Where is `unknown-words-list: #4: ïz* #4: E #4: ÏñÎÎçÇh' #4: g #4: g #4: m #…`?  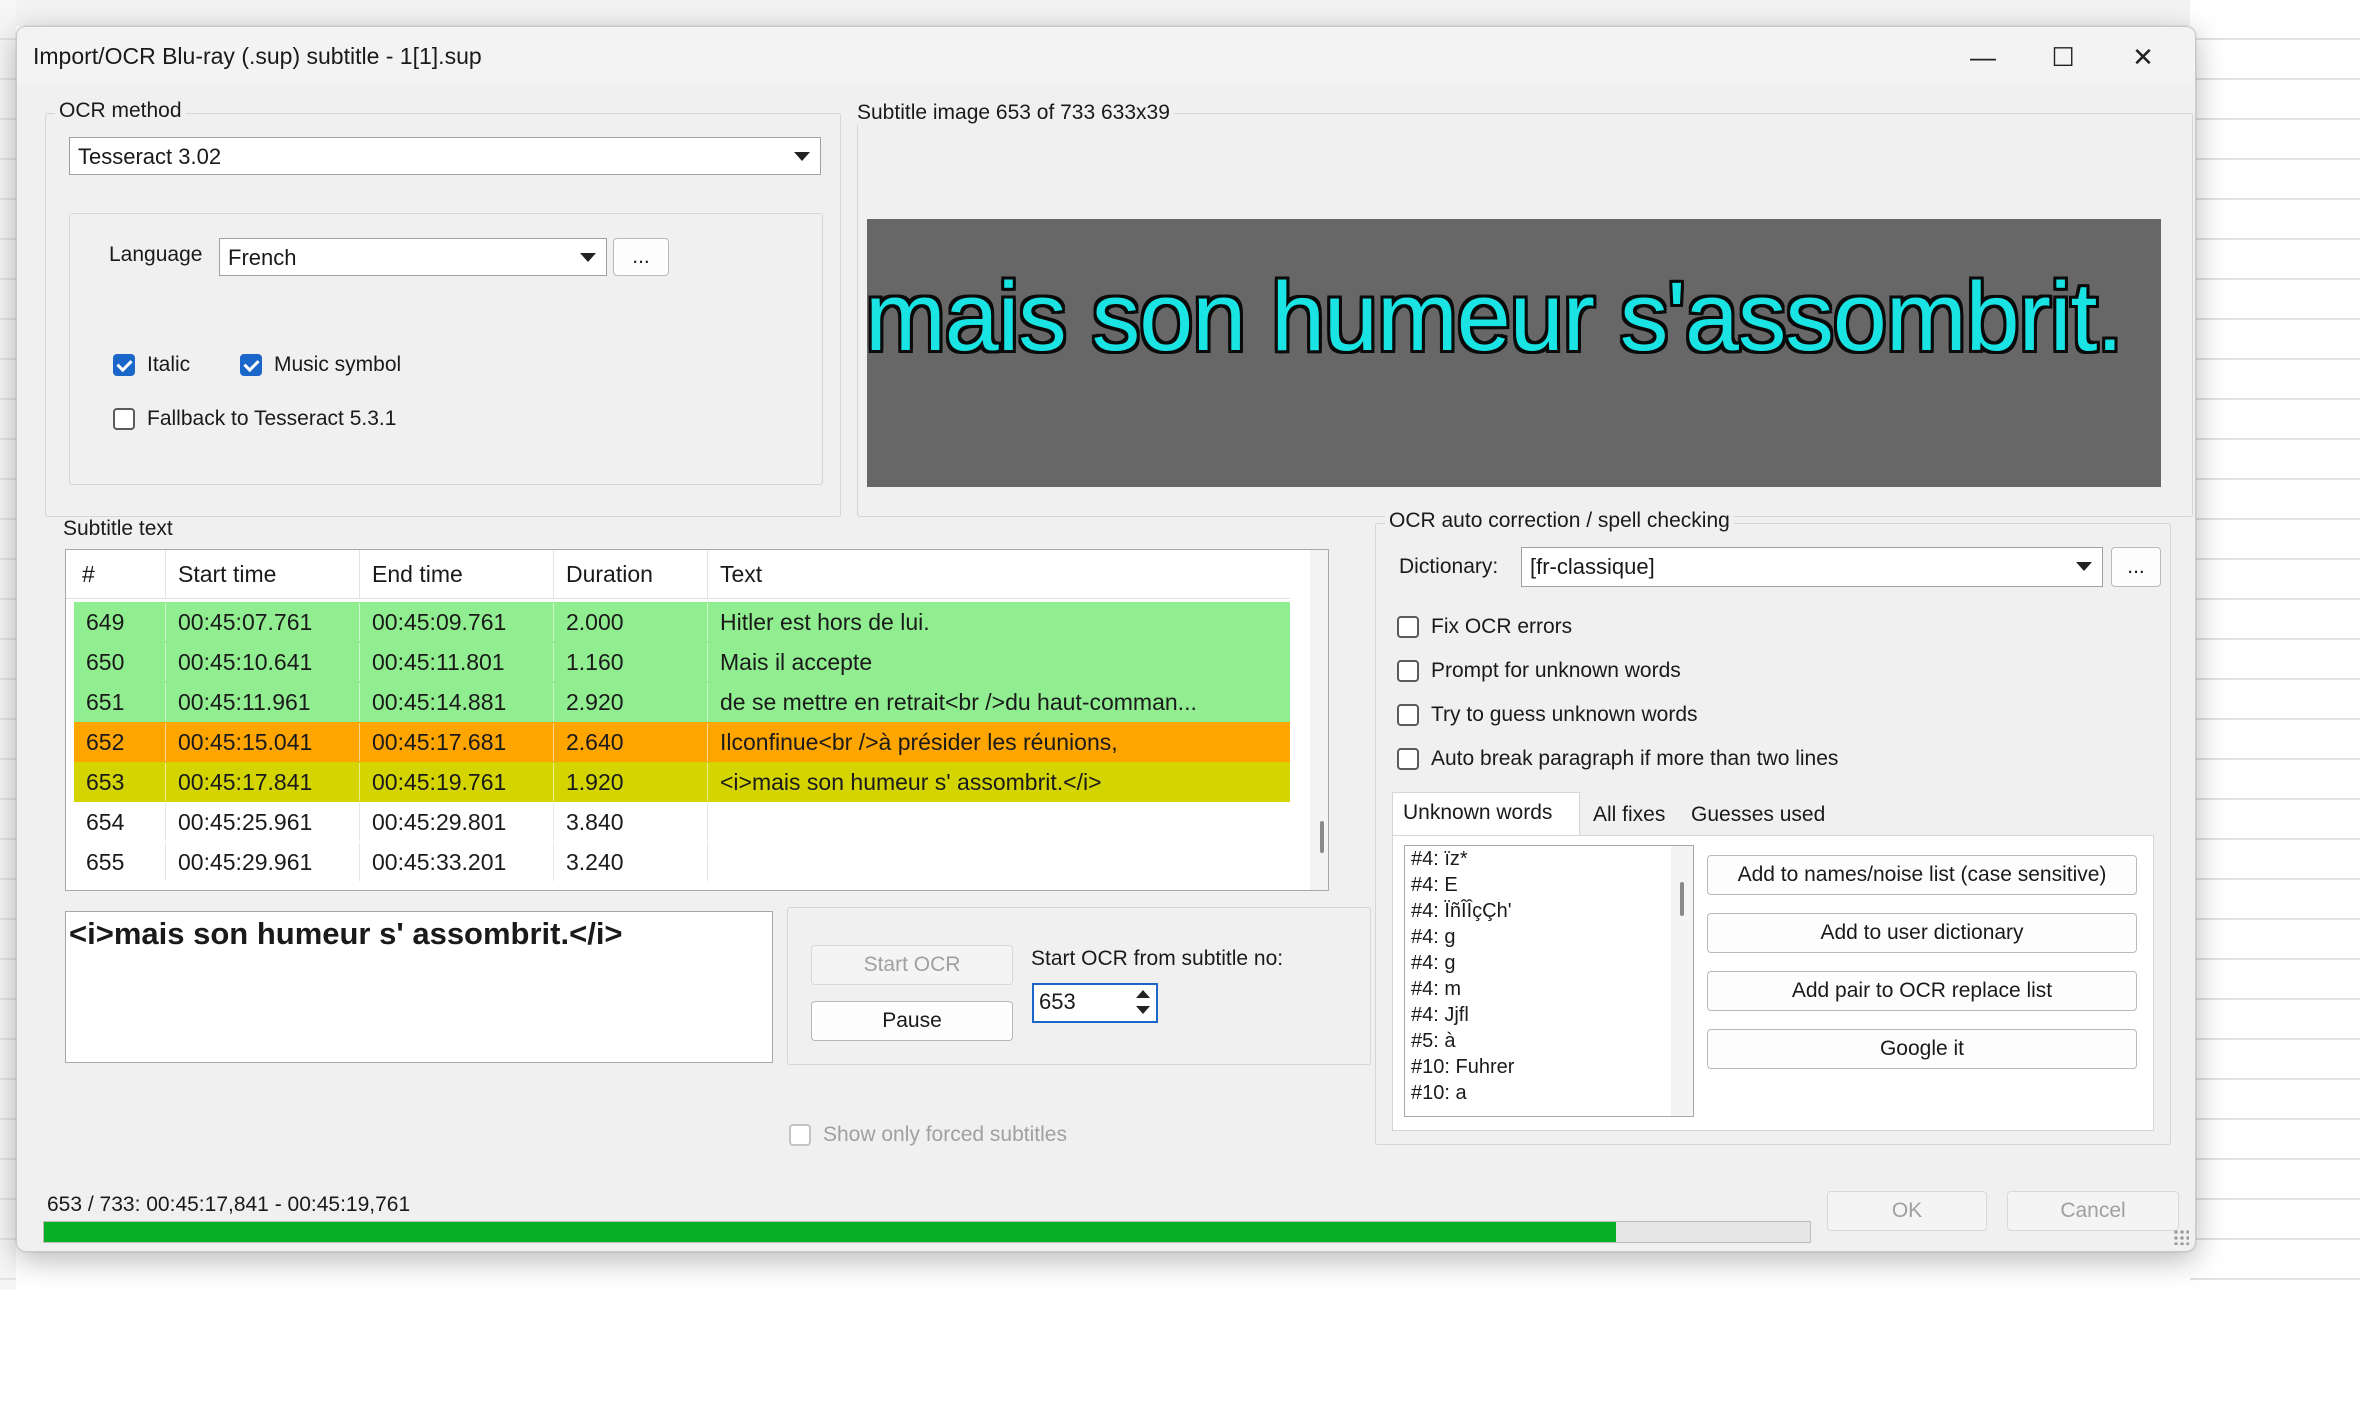 unknown-words-list: #4: ïz* #4: E #4: ÏñÎÎçÇh' #4: g #4: g #4: m #… is located at coordinates (1549, 981).